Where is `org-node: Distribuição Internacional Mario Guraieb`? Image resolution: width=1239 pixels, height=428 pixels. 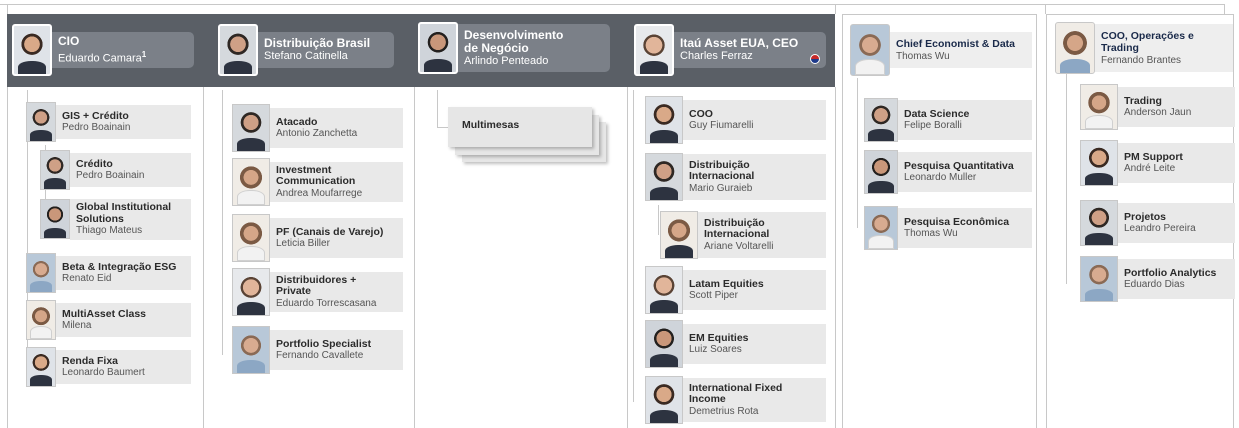
org-node: Distribuição Internacional Mario Guraieb is located at coordinates (735, 177).